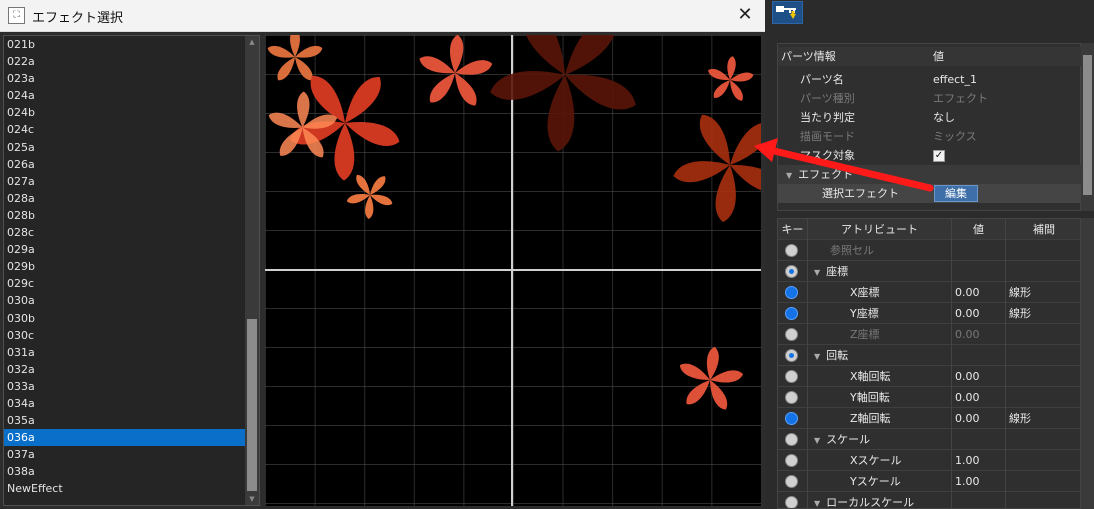 The height and width of the screenshot is (509, 1094). I want to click on attribute-row: X座標 0.00 線形, so click(929, 292).